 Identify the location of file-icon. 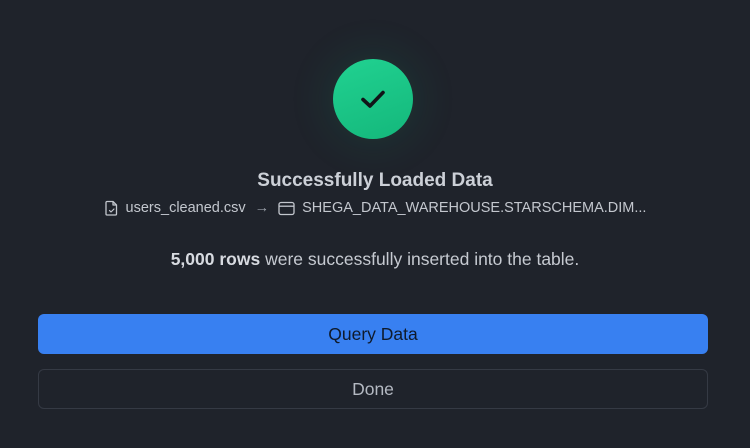
(111, 208).